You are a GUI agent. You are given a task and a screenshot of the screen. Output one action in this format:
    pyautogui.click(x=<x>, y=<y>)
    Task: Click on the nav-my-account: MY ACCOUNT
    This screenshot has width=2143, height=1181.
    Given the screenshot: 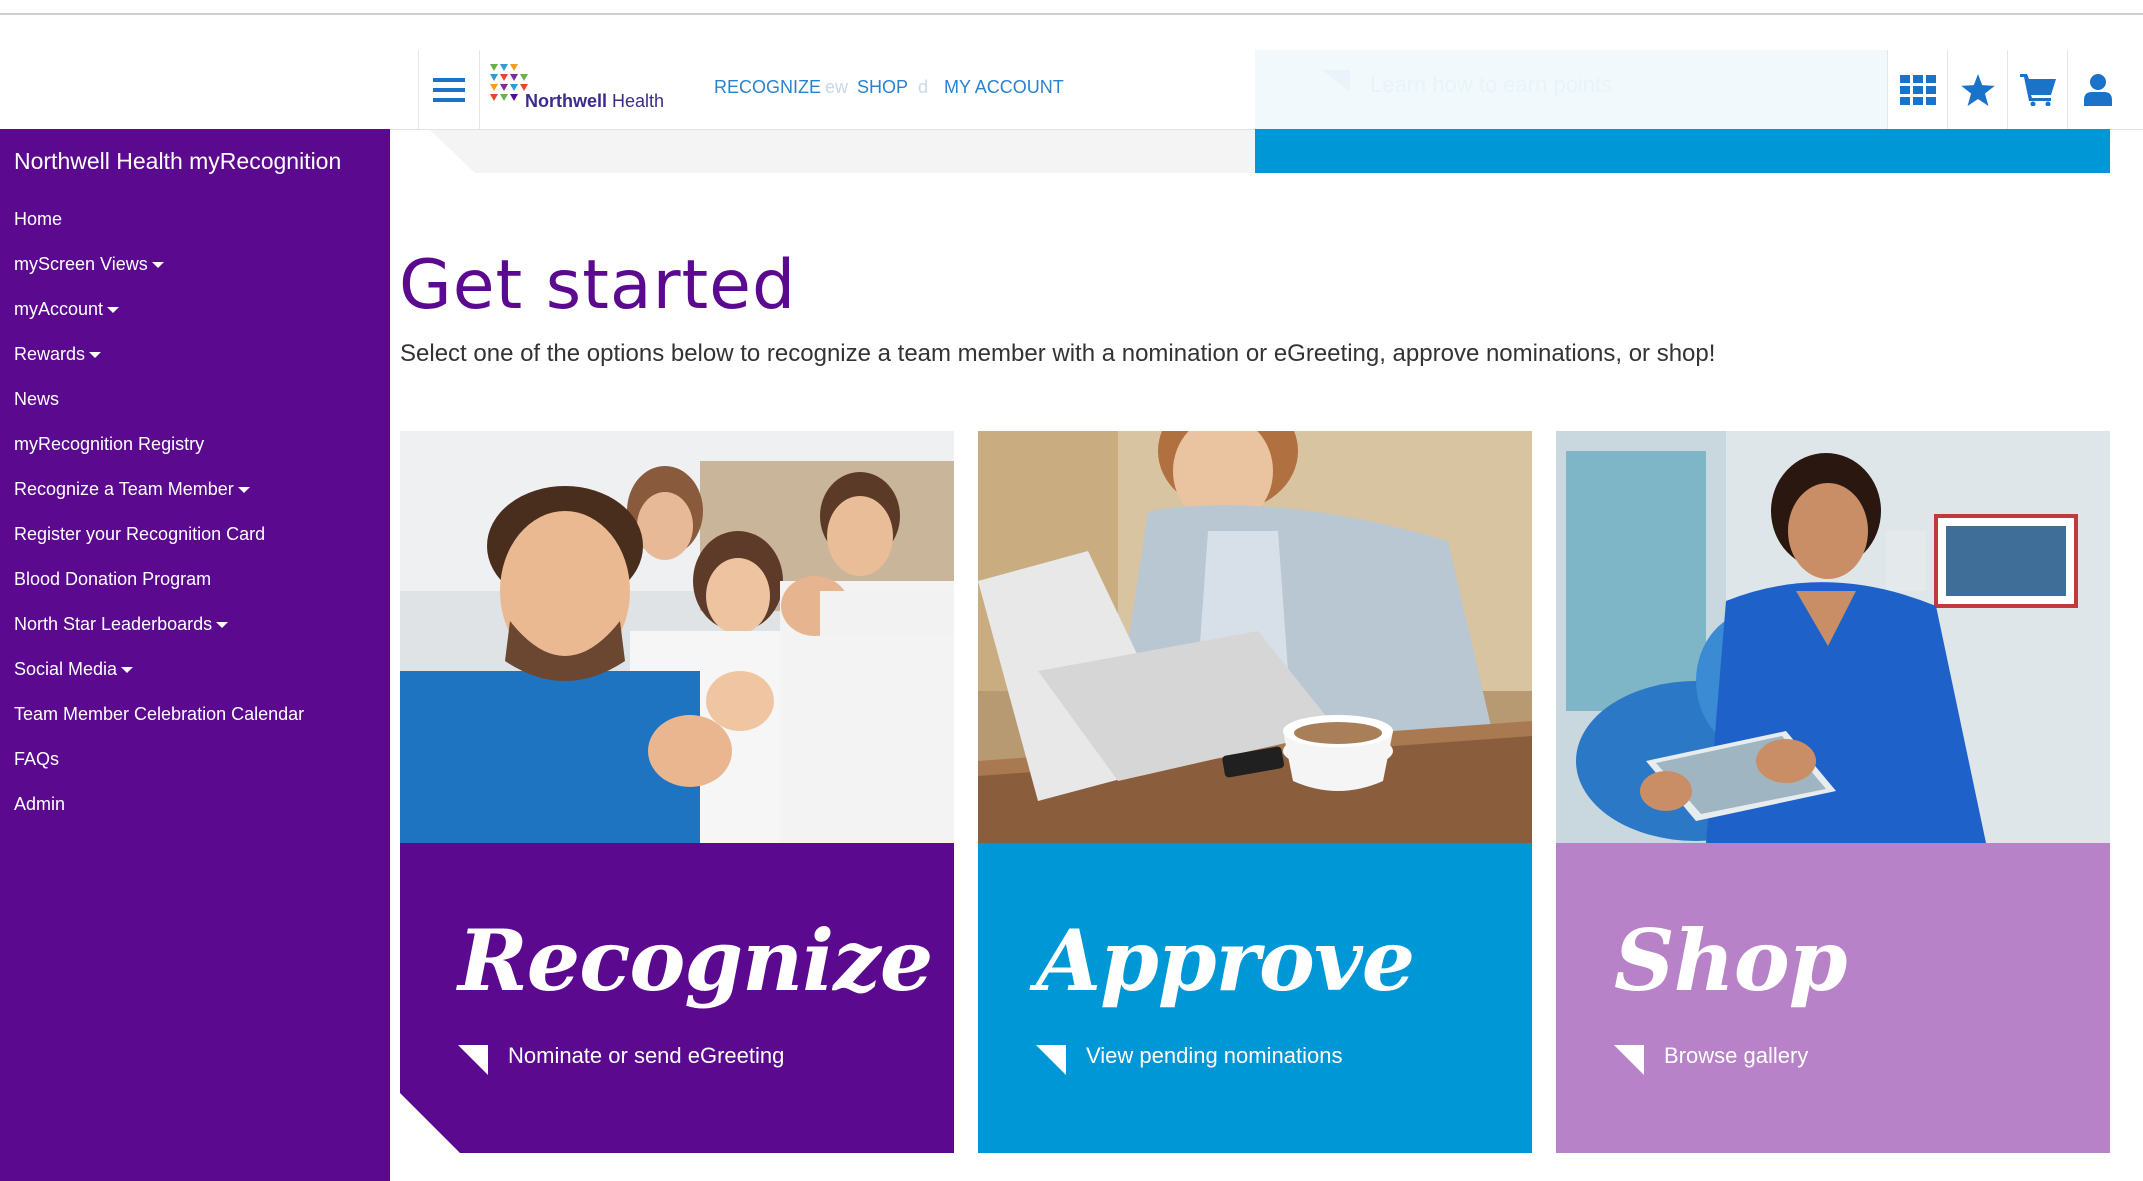 What is the action you would take?
    pyautogui.click(x=1004, y=87)
    